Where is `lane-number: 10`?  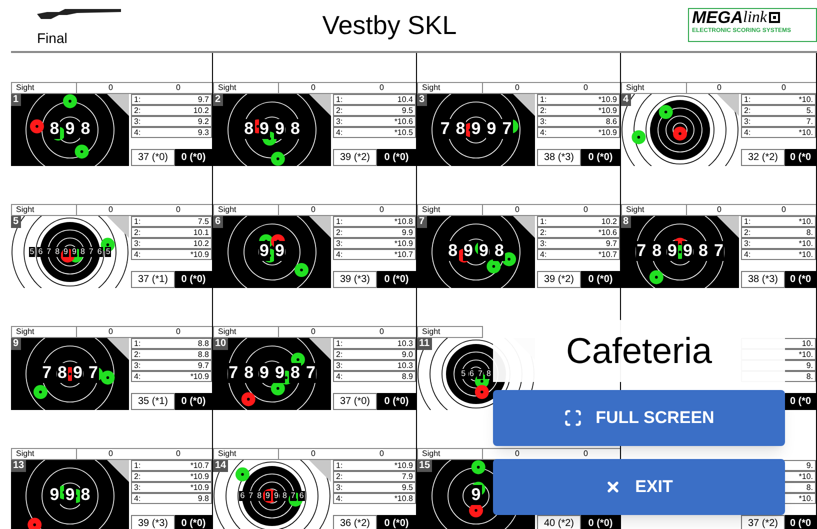 lane-number: 10 is located at coordinates (220, 344).